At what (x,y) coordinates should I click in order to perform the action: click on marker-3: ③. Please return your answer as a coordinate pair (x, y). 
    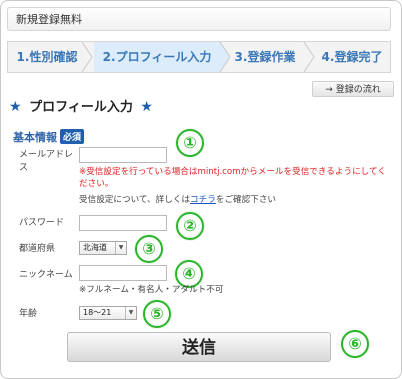
    Looking at the image, I should click on (149, 249).